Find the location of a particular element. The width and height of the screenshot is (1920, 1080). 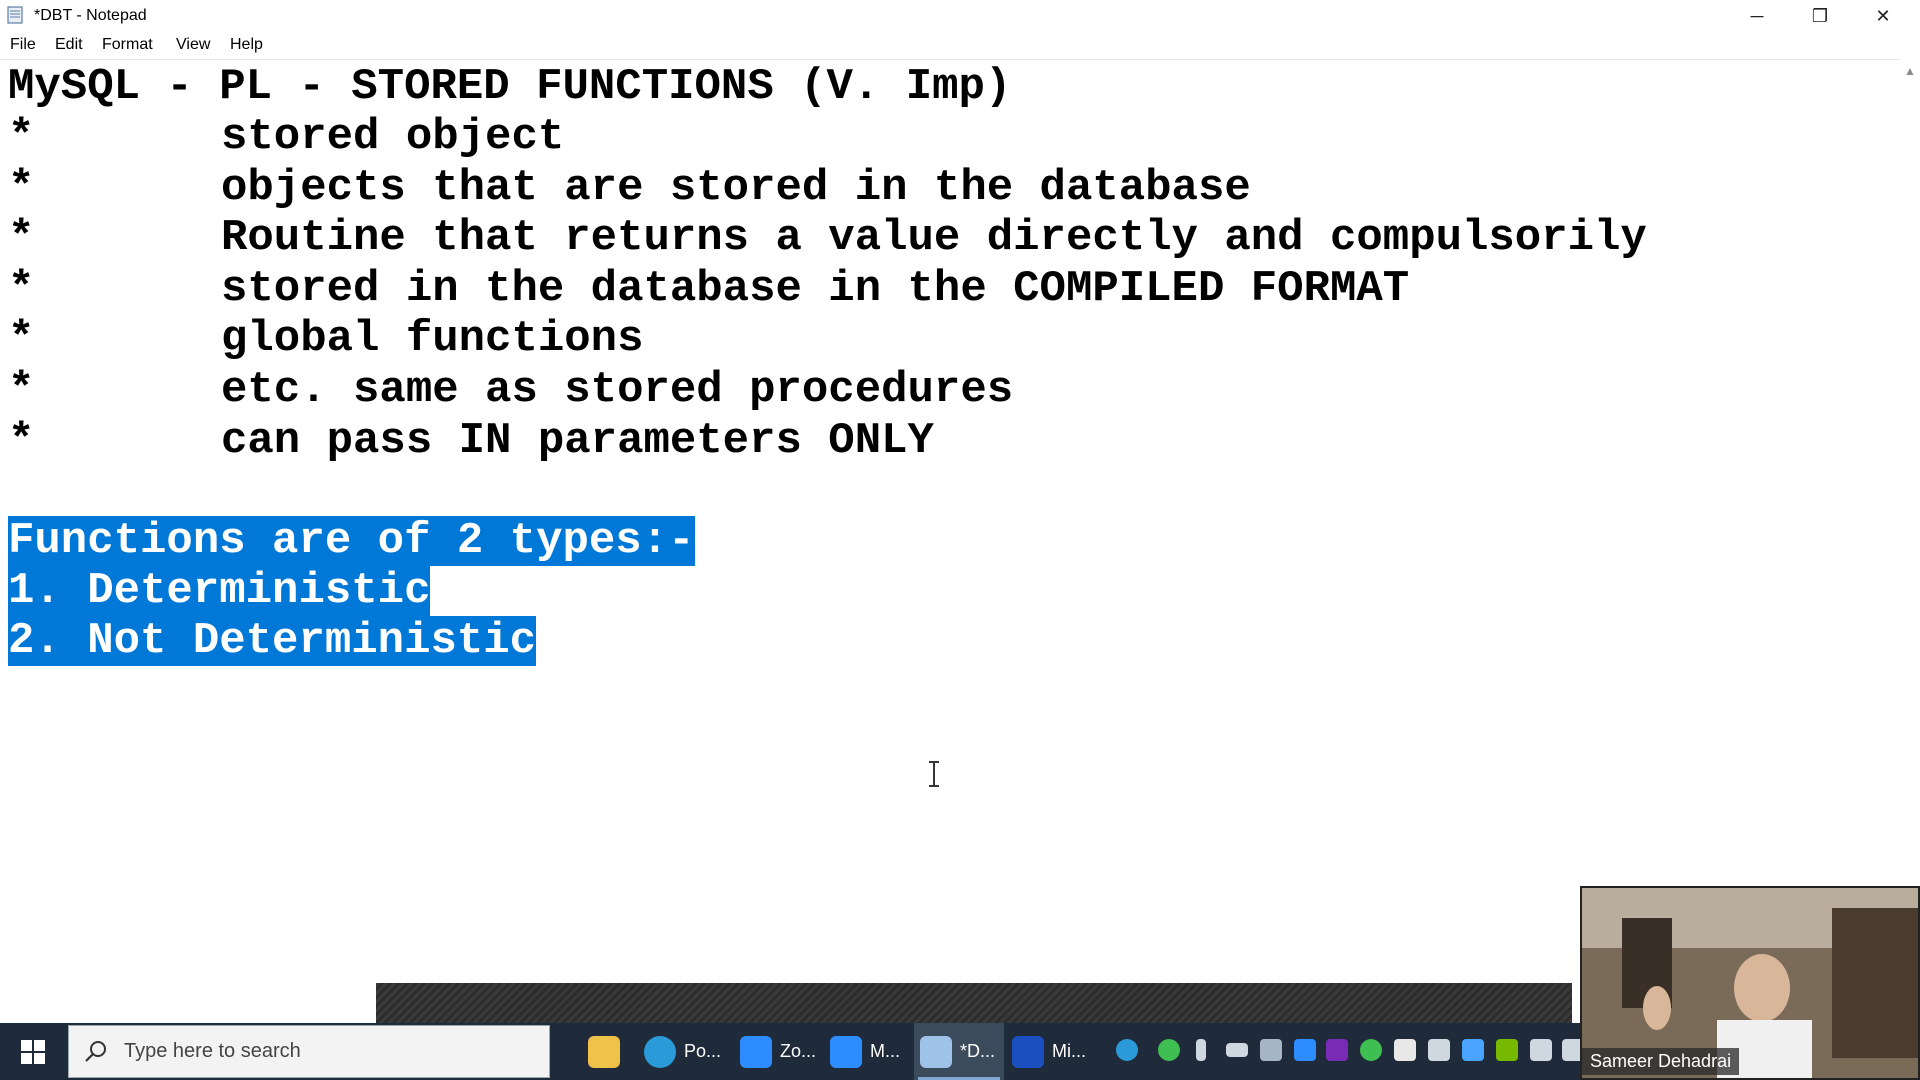

whiteboard-icon is located at coordinates (1028, 1051).